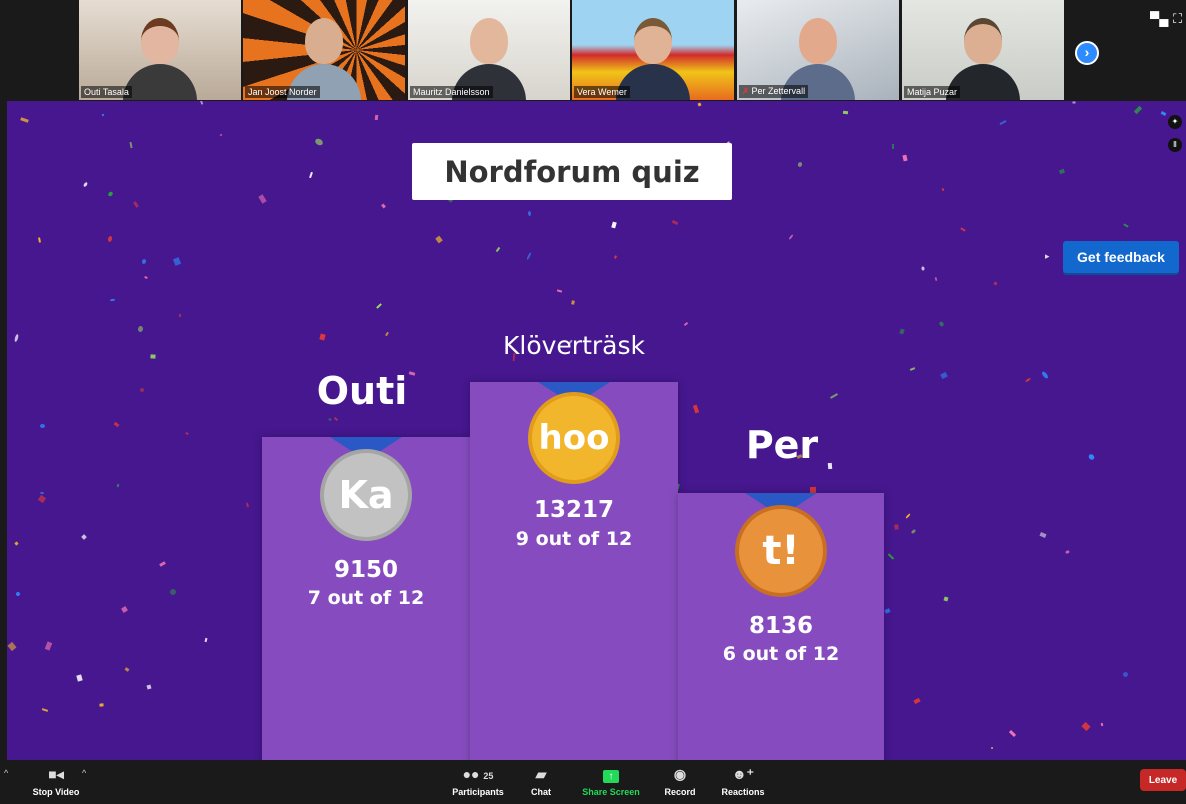 The width and height of the screenshot is (1186, 804). What do you see at coordinates (1121, 257) in the screenshot?
I see `get-feedback-button: Get feedback` at bounding box center [1121, 257].